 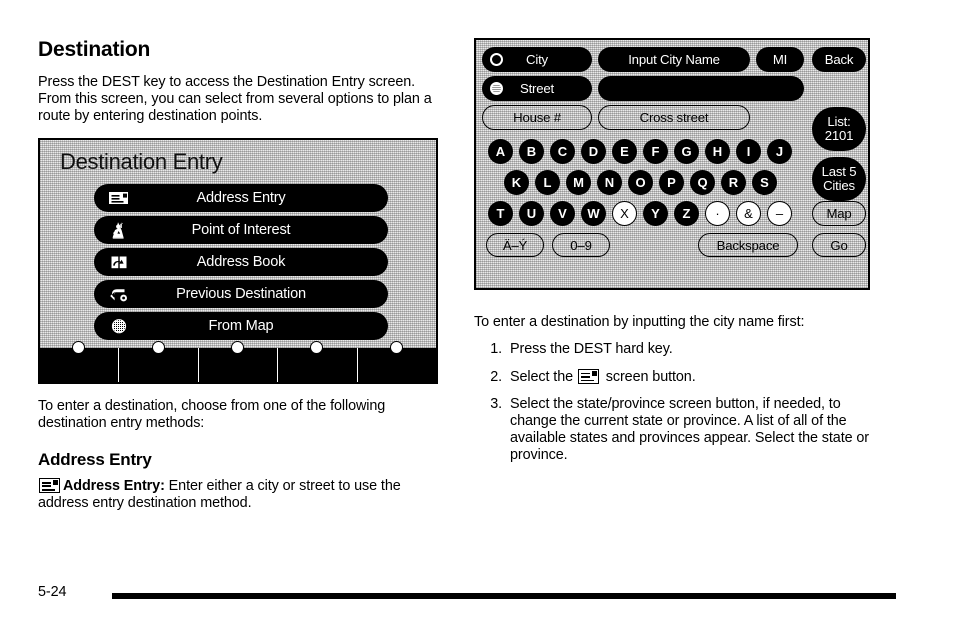 I want to click on step-number: 3., so click(x=496, y=404).